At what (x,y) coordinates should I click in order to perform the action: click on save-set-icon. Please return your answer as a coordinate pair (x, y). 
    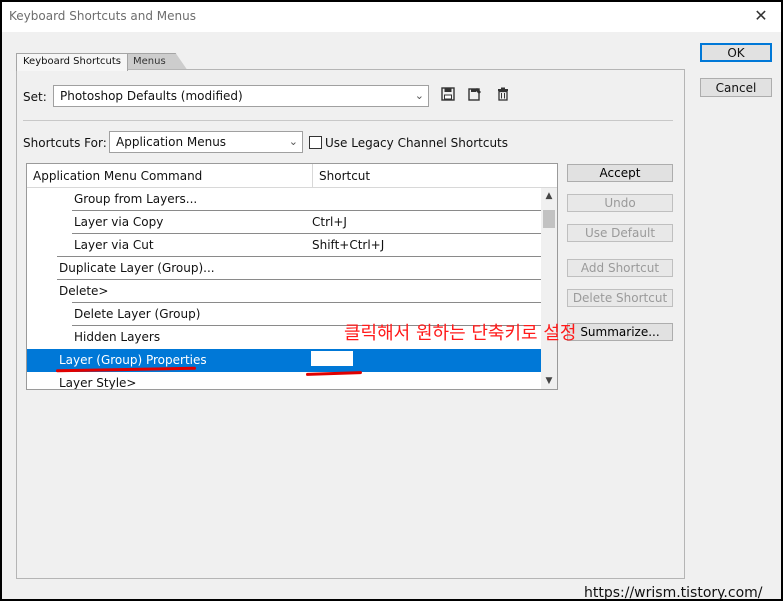
    Looking at the image, I should click on (448, 96).